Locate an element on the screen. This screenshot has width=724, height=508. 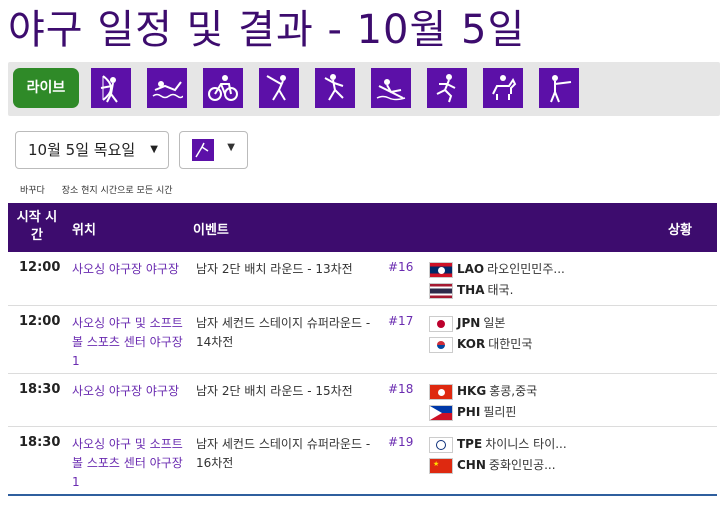
team-name: 필리핀 is located at coordinates (500, 412).